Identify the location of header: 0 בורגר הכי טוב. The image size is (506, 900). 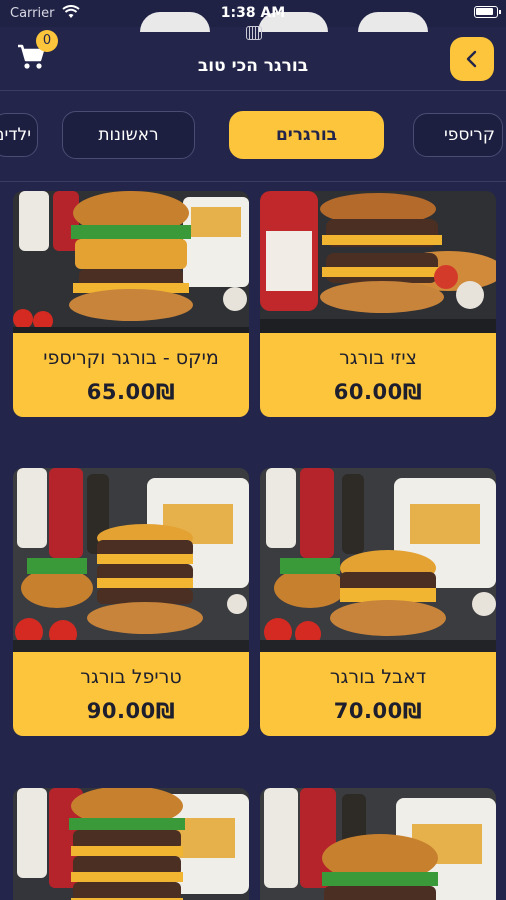
(253, 59).